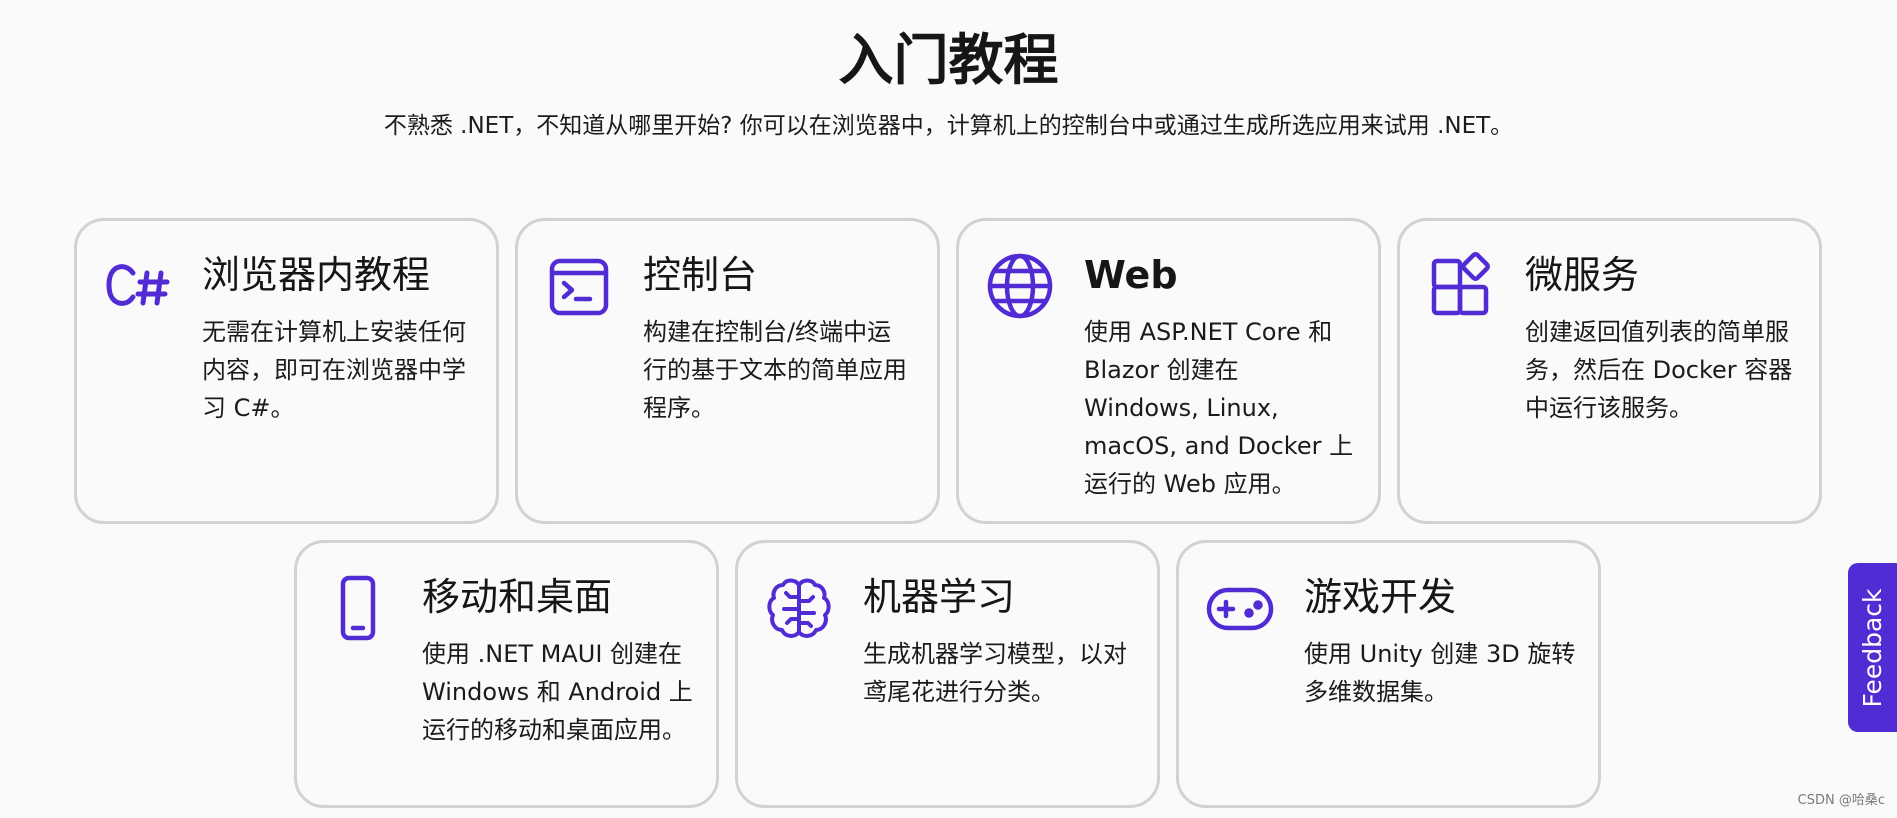 The image size is (1897, 818). Describe the element at coordinates (700, 275) in the screenshot. I see `card-title: 控制台` at that location.